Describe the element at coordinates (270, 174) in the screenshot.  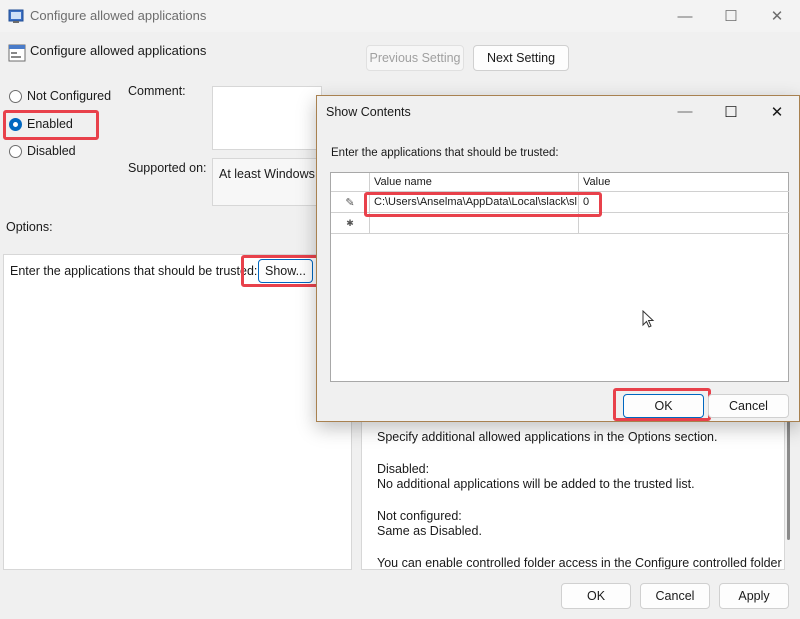
I see `supported-on-value: At least Windows Se` at that location.